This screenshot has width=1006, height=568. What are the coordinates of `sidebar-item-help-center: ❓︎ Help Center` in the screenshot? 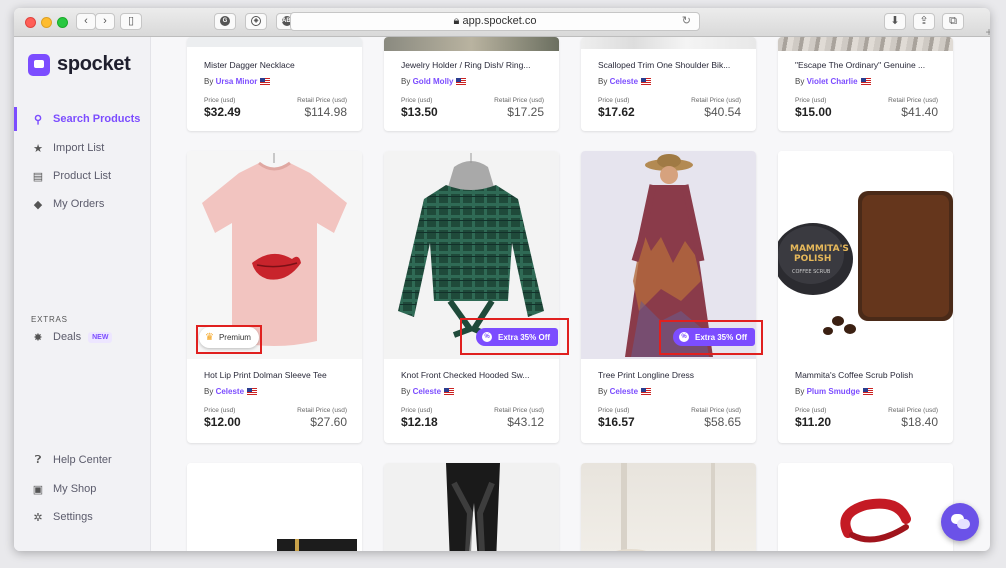 It's located at (82, 460).